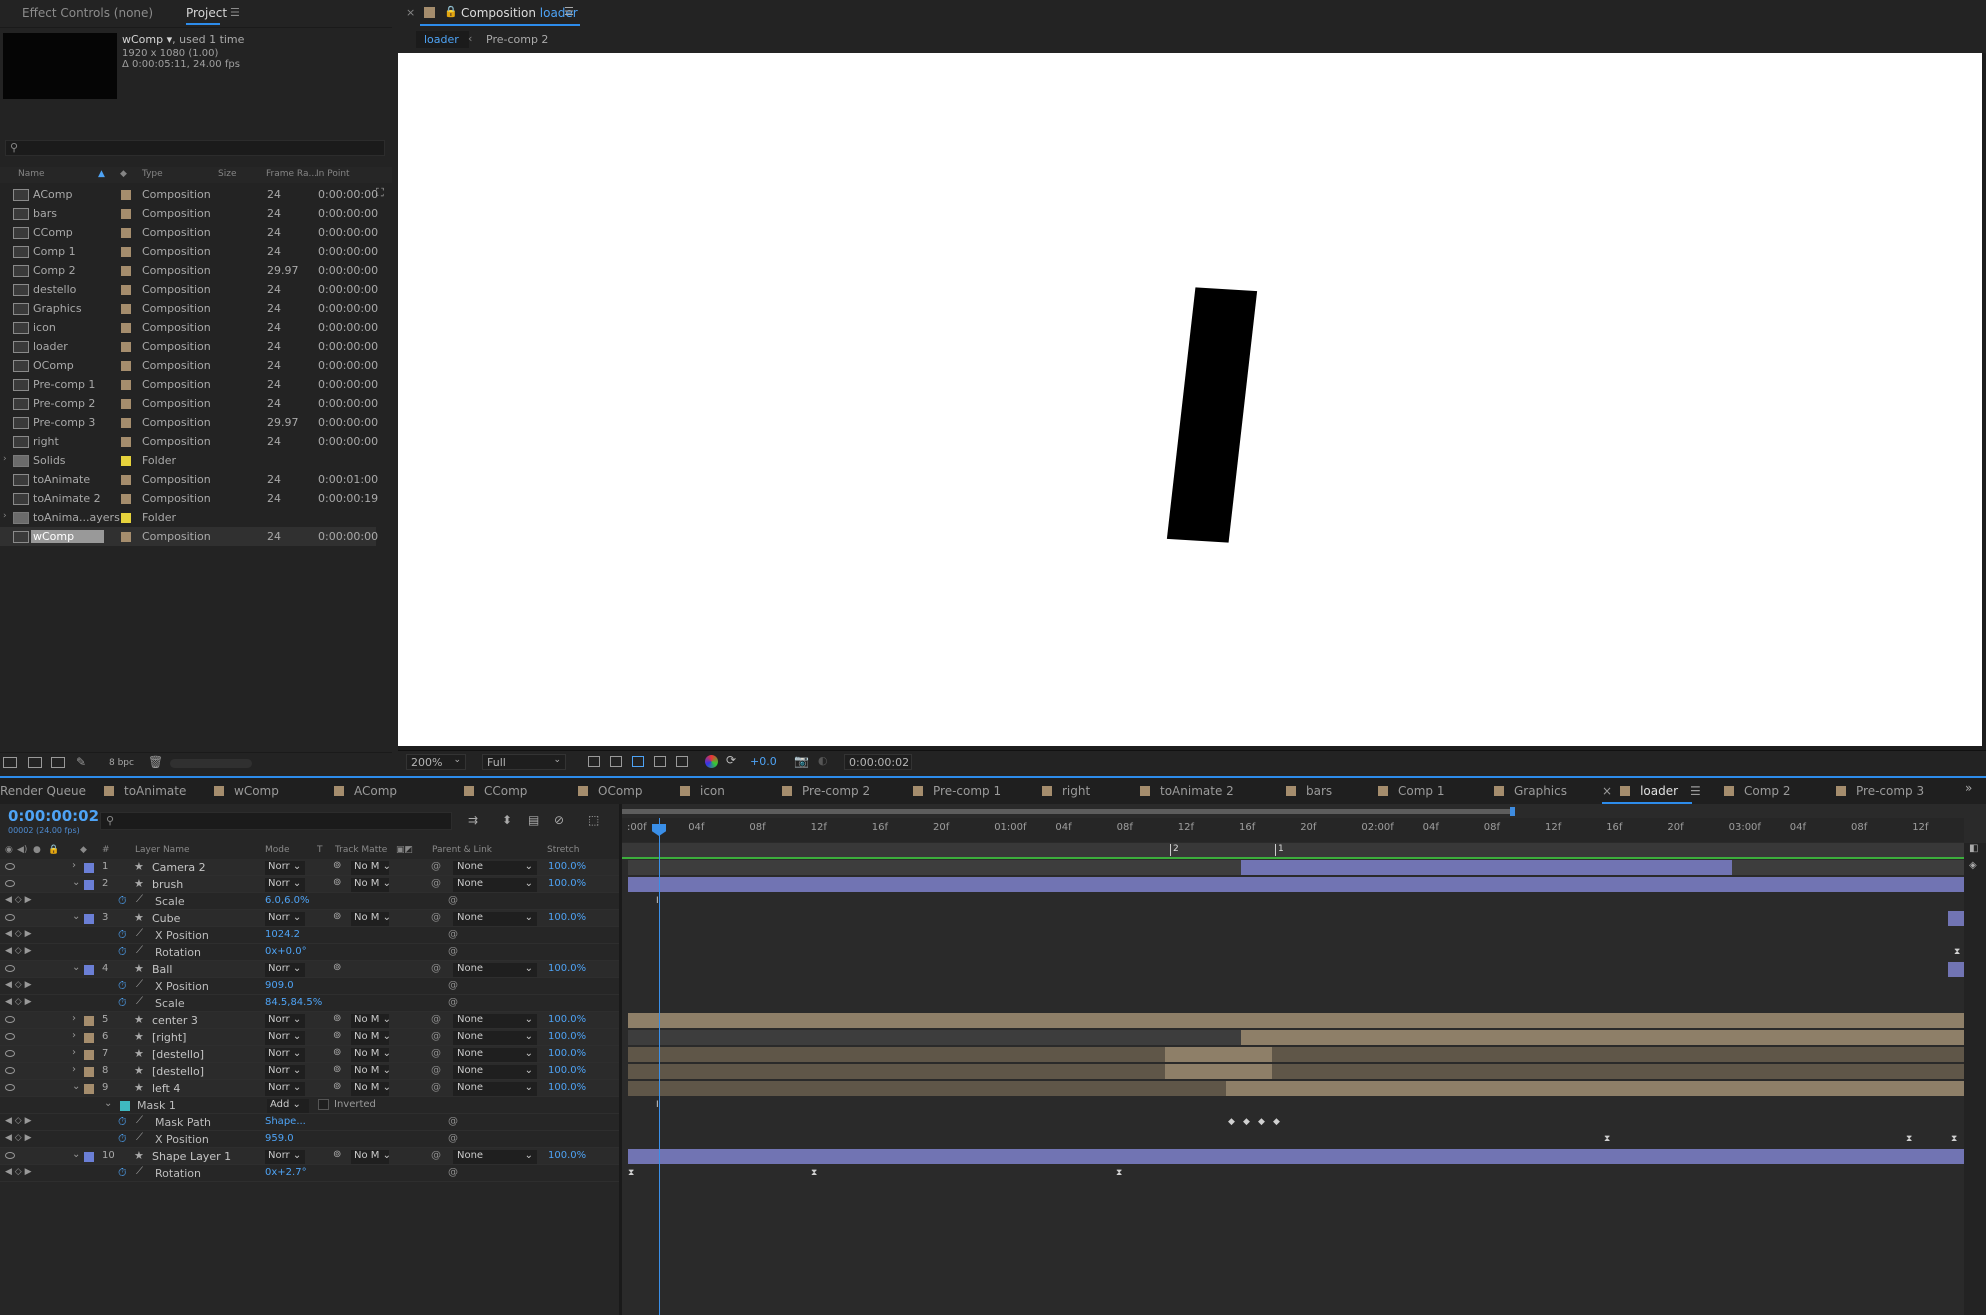 This screenshot has height=1315, width=1986. I want to click on col-size: Size, so click(227, 174).